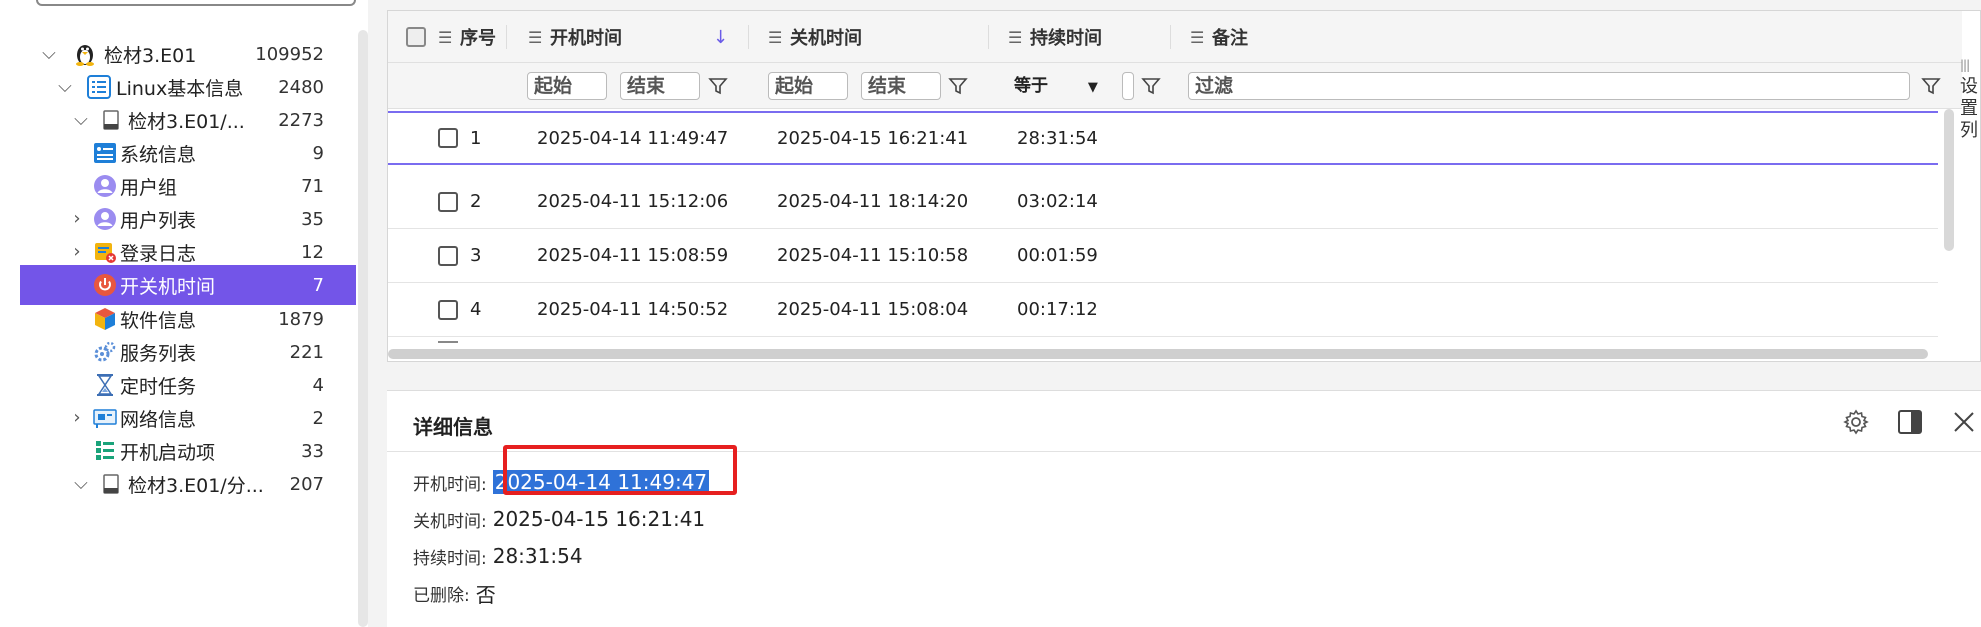 Image resolution: width=1981 pixels, height=627 pixels. Describe the element at coordinates (873, 309) in the screenshot. I see `cell-end-time: 2025-04-11 15:08:04` at that location.